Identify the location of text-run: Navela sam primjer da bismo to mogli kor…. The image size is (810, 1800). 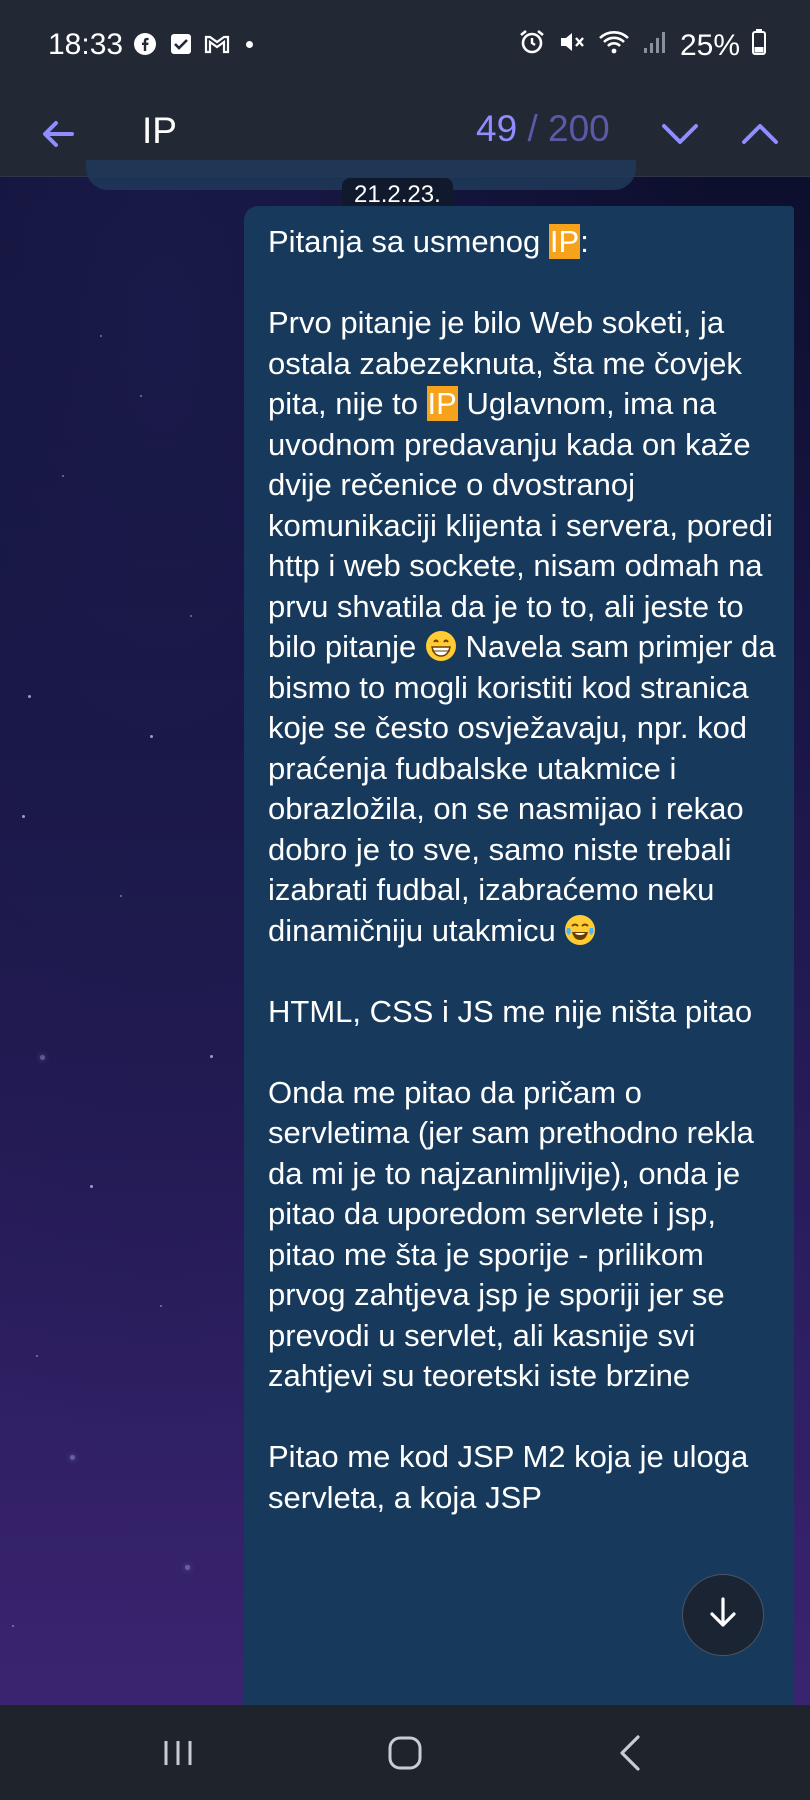
(522, 788).